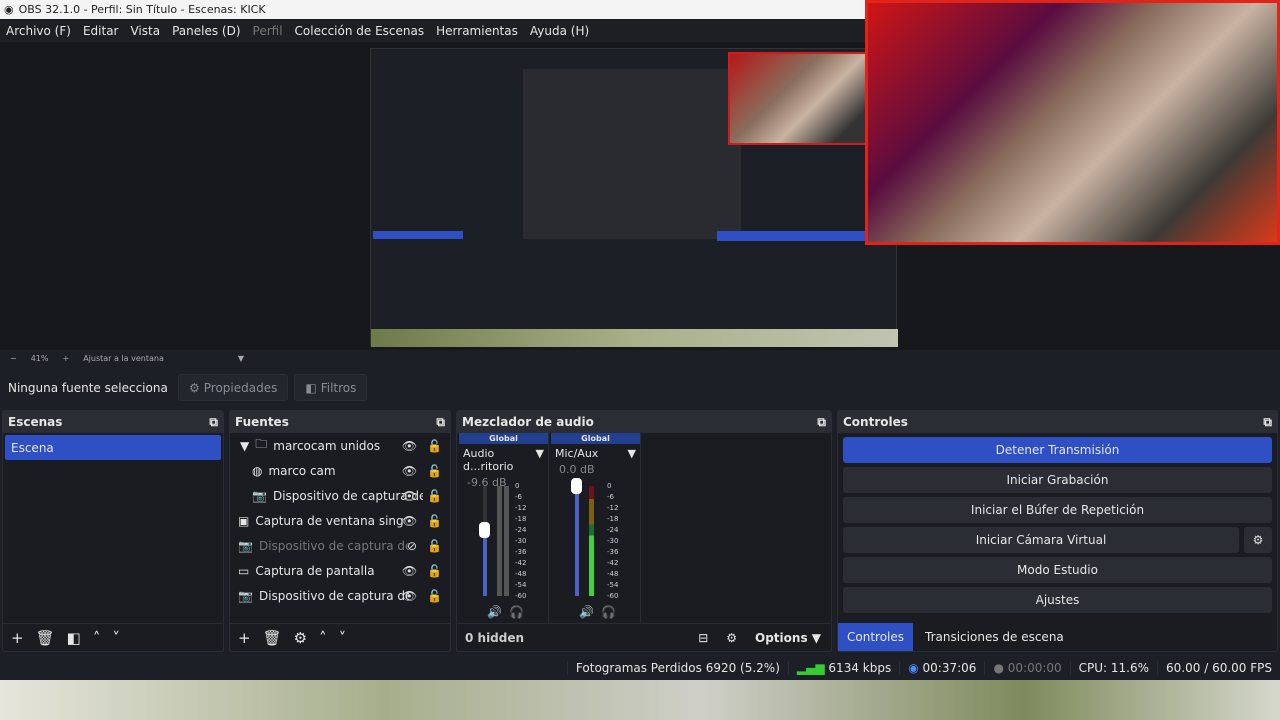 This screenshot has width=1280, height=720. Describe the element at coordinates (340, 495) in the screenshot. I see `source-item: 📷 Dispositivo de captura de v 👁 🔓` at that location.